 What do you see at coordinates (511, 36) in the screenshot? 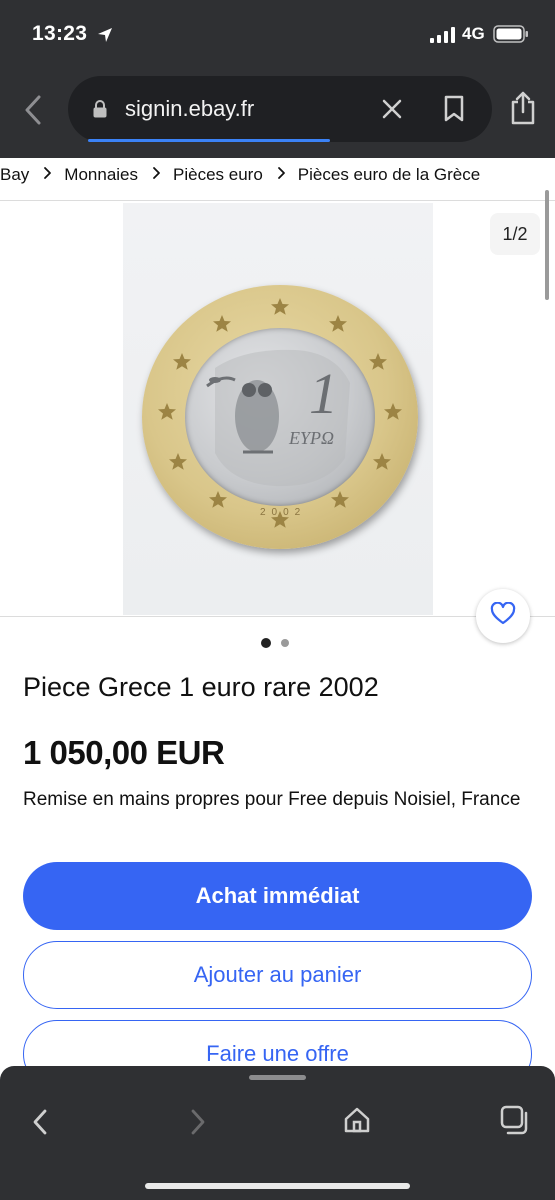
I see `battery-icon` at bounding box center [511, 36].